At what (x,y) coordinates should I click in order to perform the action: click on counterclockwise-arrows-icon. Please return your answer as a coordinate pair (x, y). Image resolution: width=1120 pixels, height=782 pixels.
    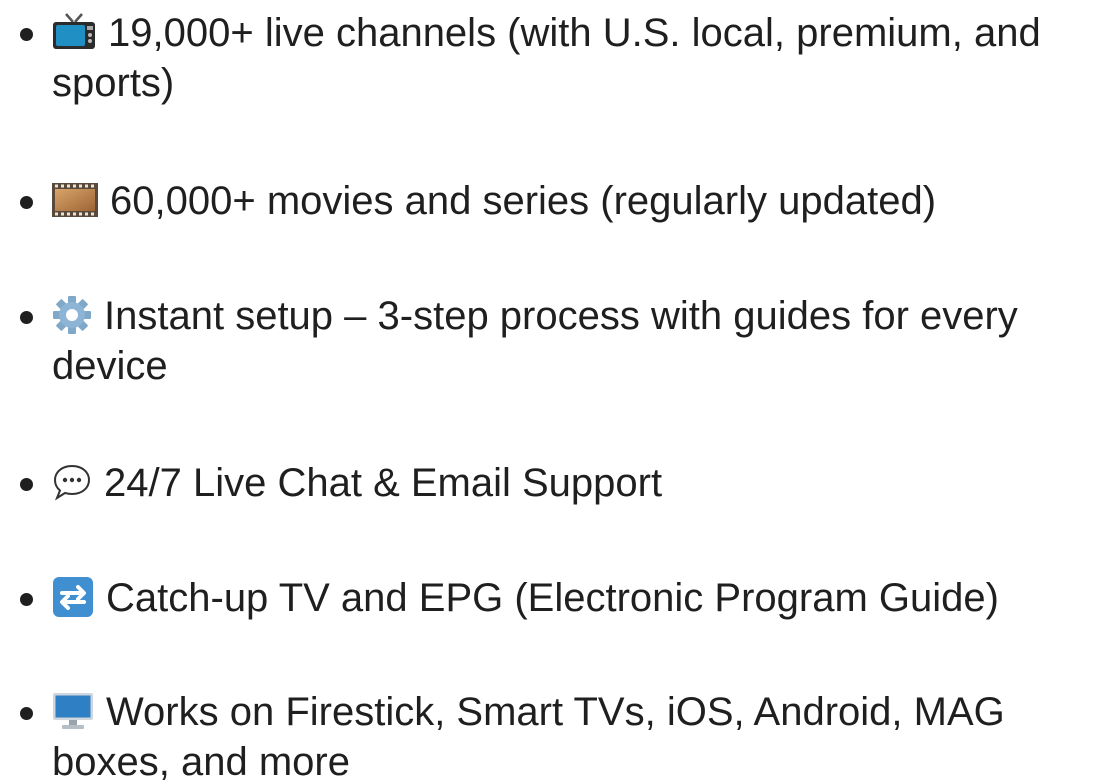
    Looking at the image, I should click on (73, 597).